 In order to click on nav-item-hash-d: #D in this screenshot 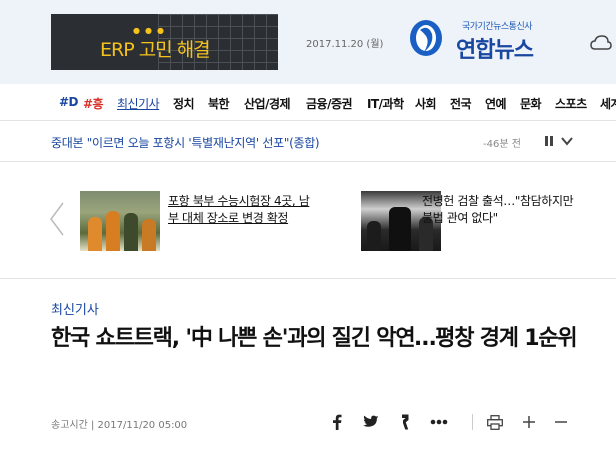, I will do `click(69, 102)`.